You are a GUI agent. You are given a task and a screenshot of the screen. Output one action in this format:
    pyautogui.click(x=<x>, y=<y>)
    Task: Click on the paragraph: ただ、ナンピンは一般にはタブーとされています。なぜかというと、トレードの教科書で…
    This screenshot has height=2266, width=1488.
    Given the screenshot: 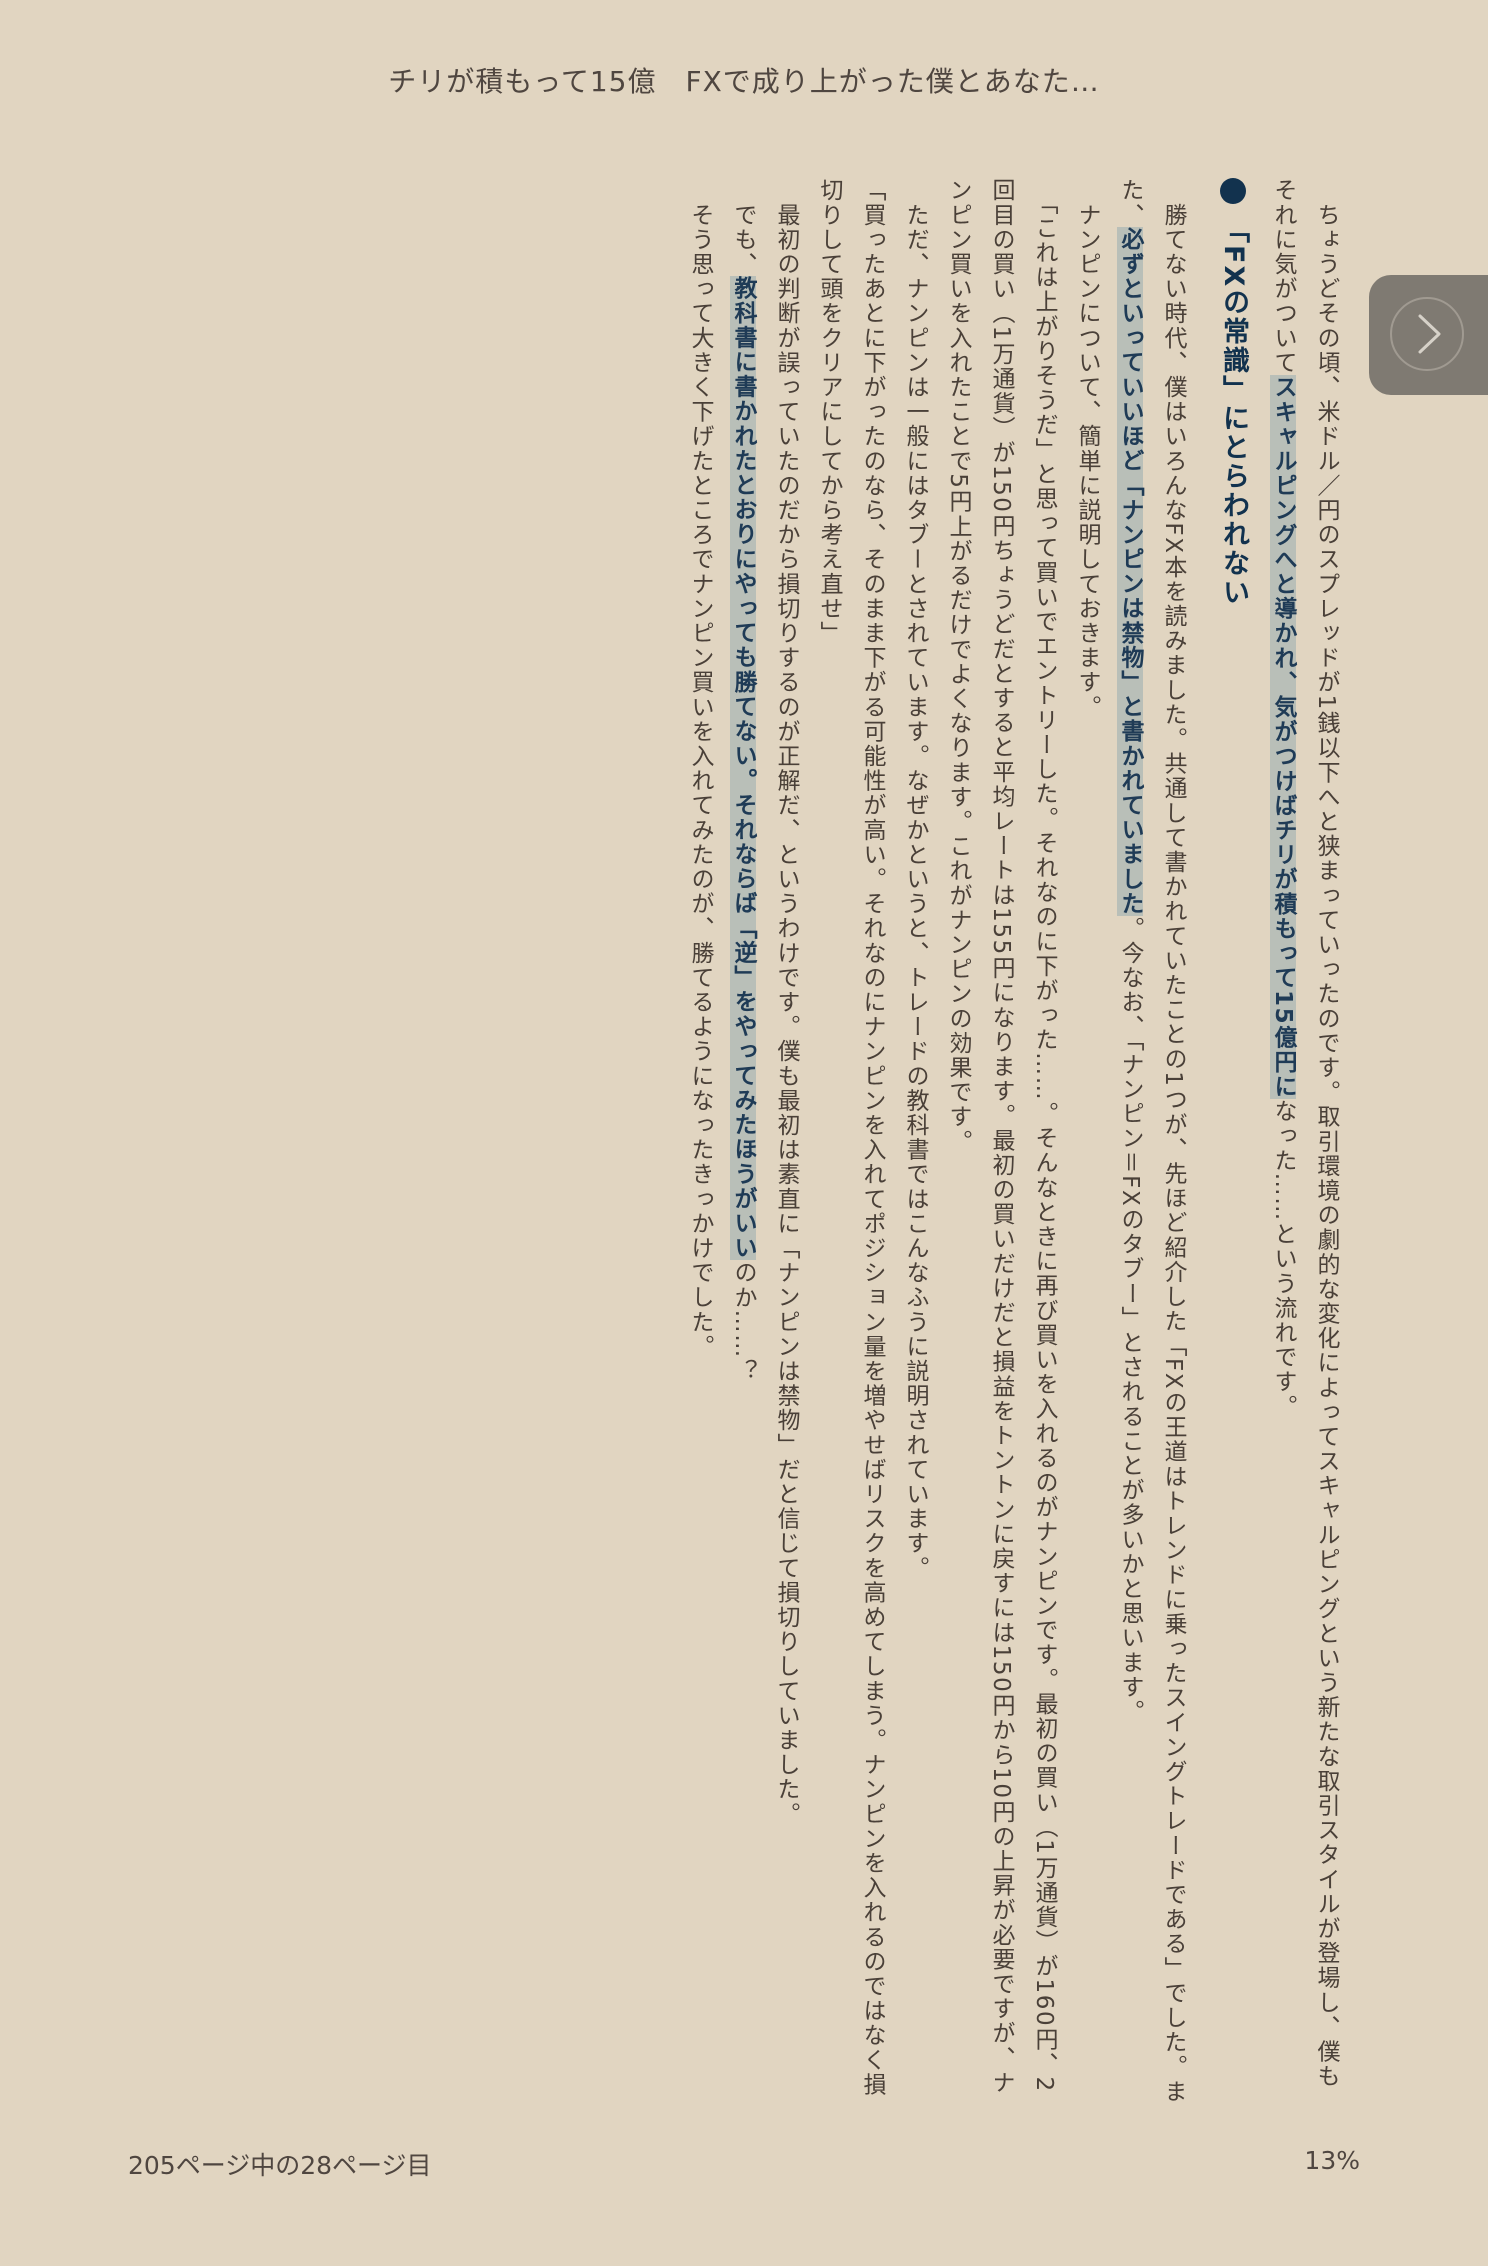 What is the action you would take?
    pyautogui.click(x=914, y=1143)
    